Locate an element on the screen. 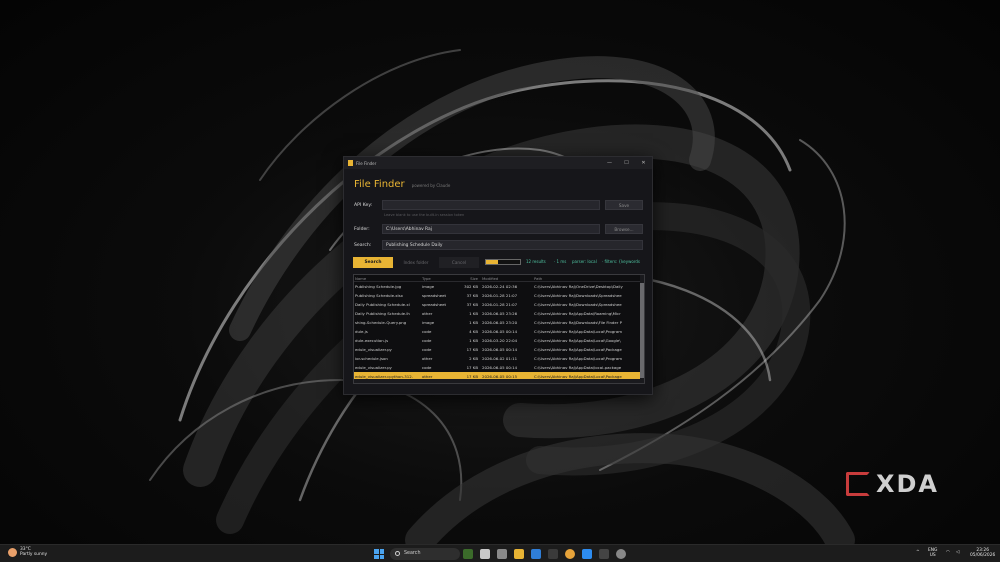  tray-chevron-up-icon: ^ is located at coordinates (918, 552).